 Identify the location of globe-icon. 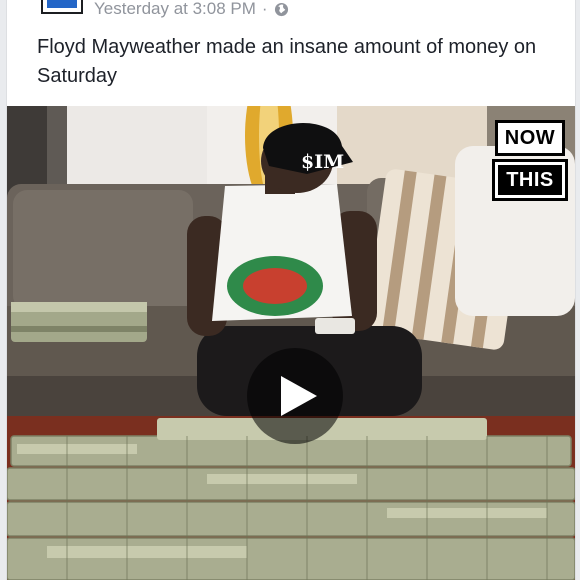
(281, 9).